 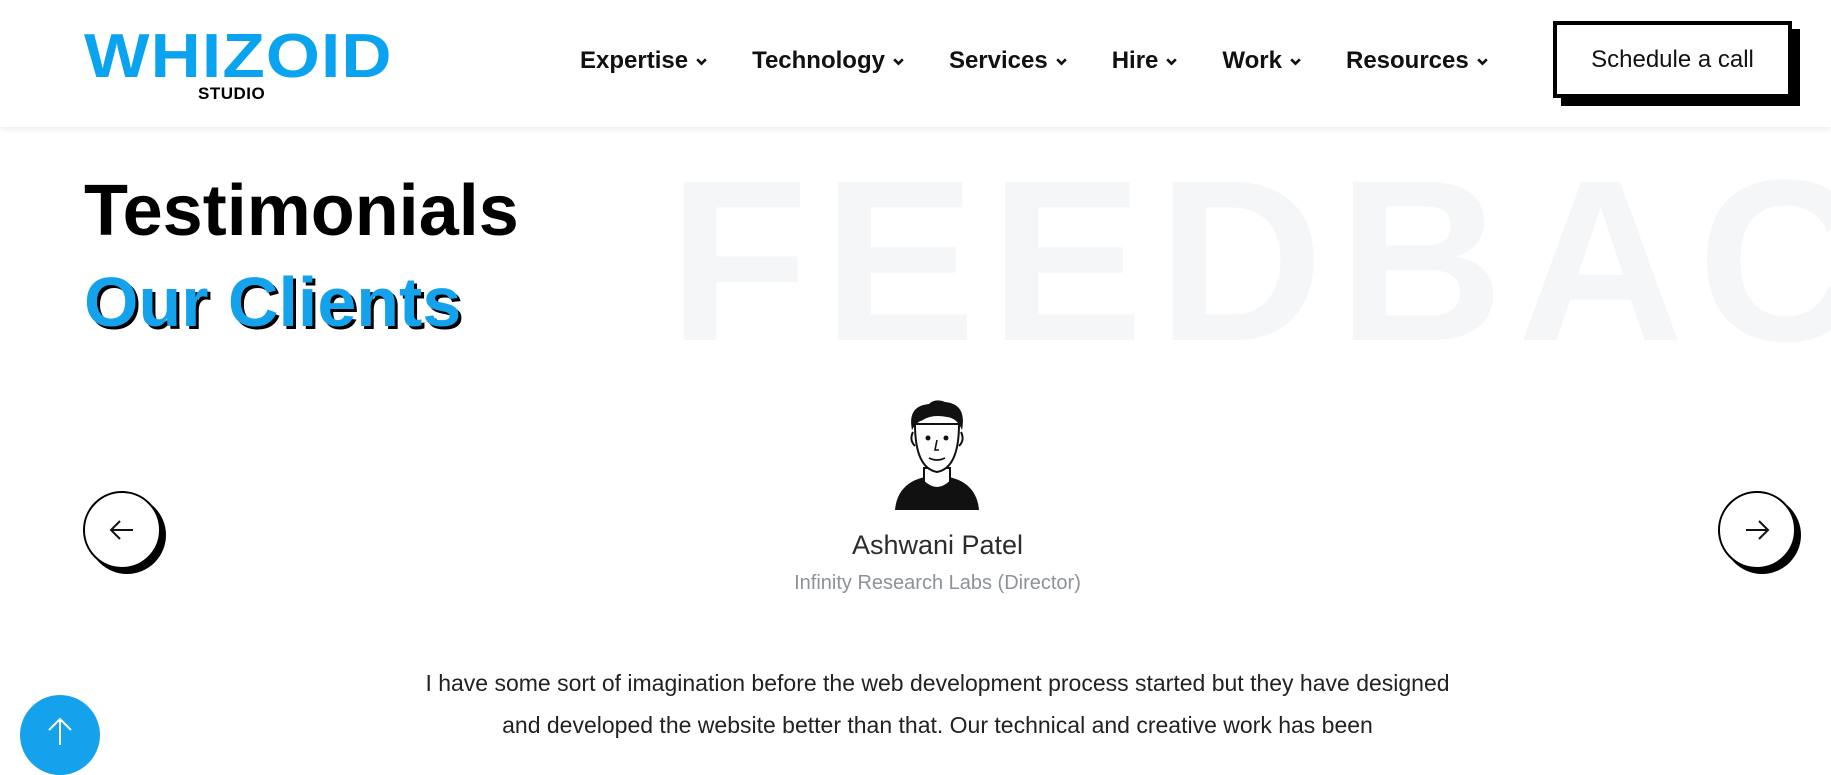 I want to click on schedule-call-button: Schedule a call, so click(x=1672, y=59).